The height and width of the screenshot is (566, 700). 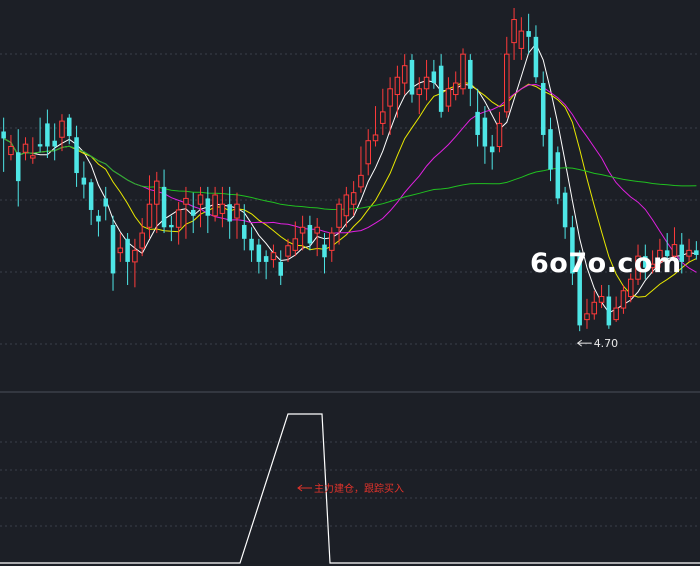 What do you see at coordinates (606, 263) in the screenshot?
I see `watermark: 6o7o.com` at bounding box center [606, 263].